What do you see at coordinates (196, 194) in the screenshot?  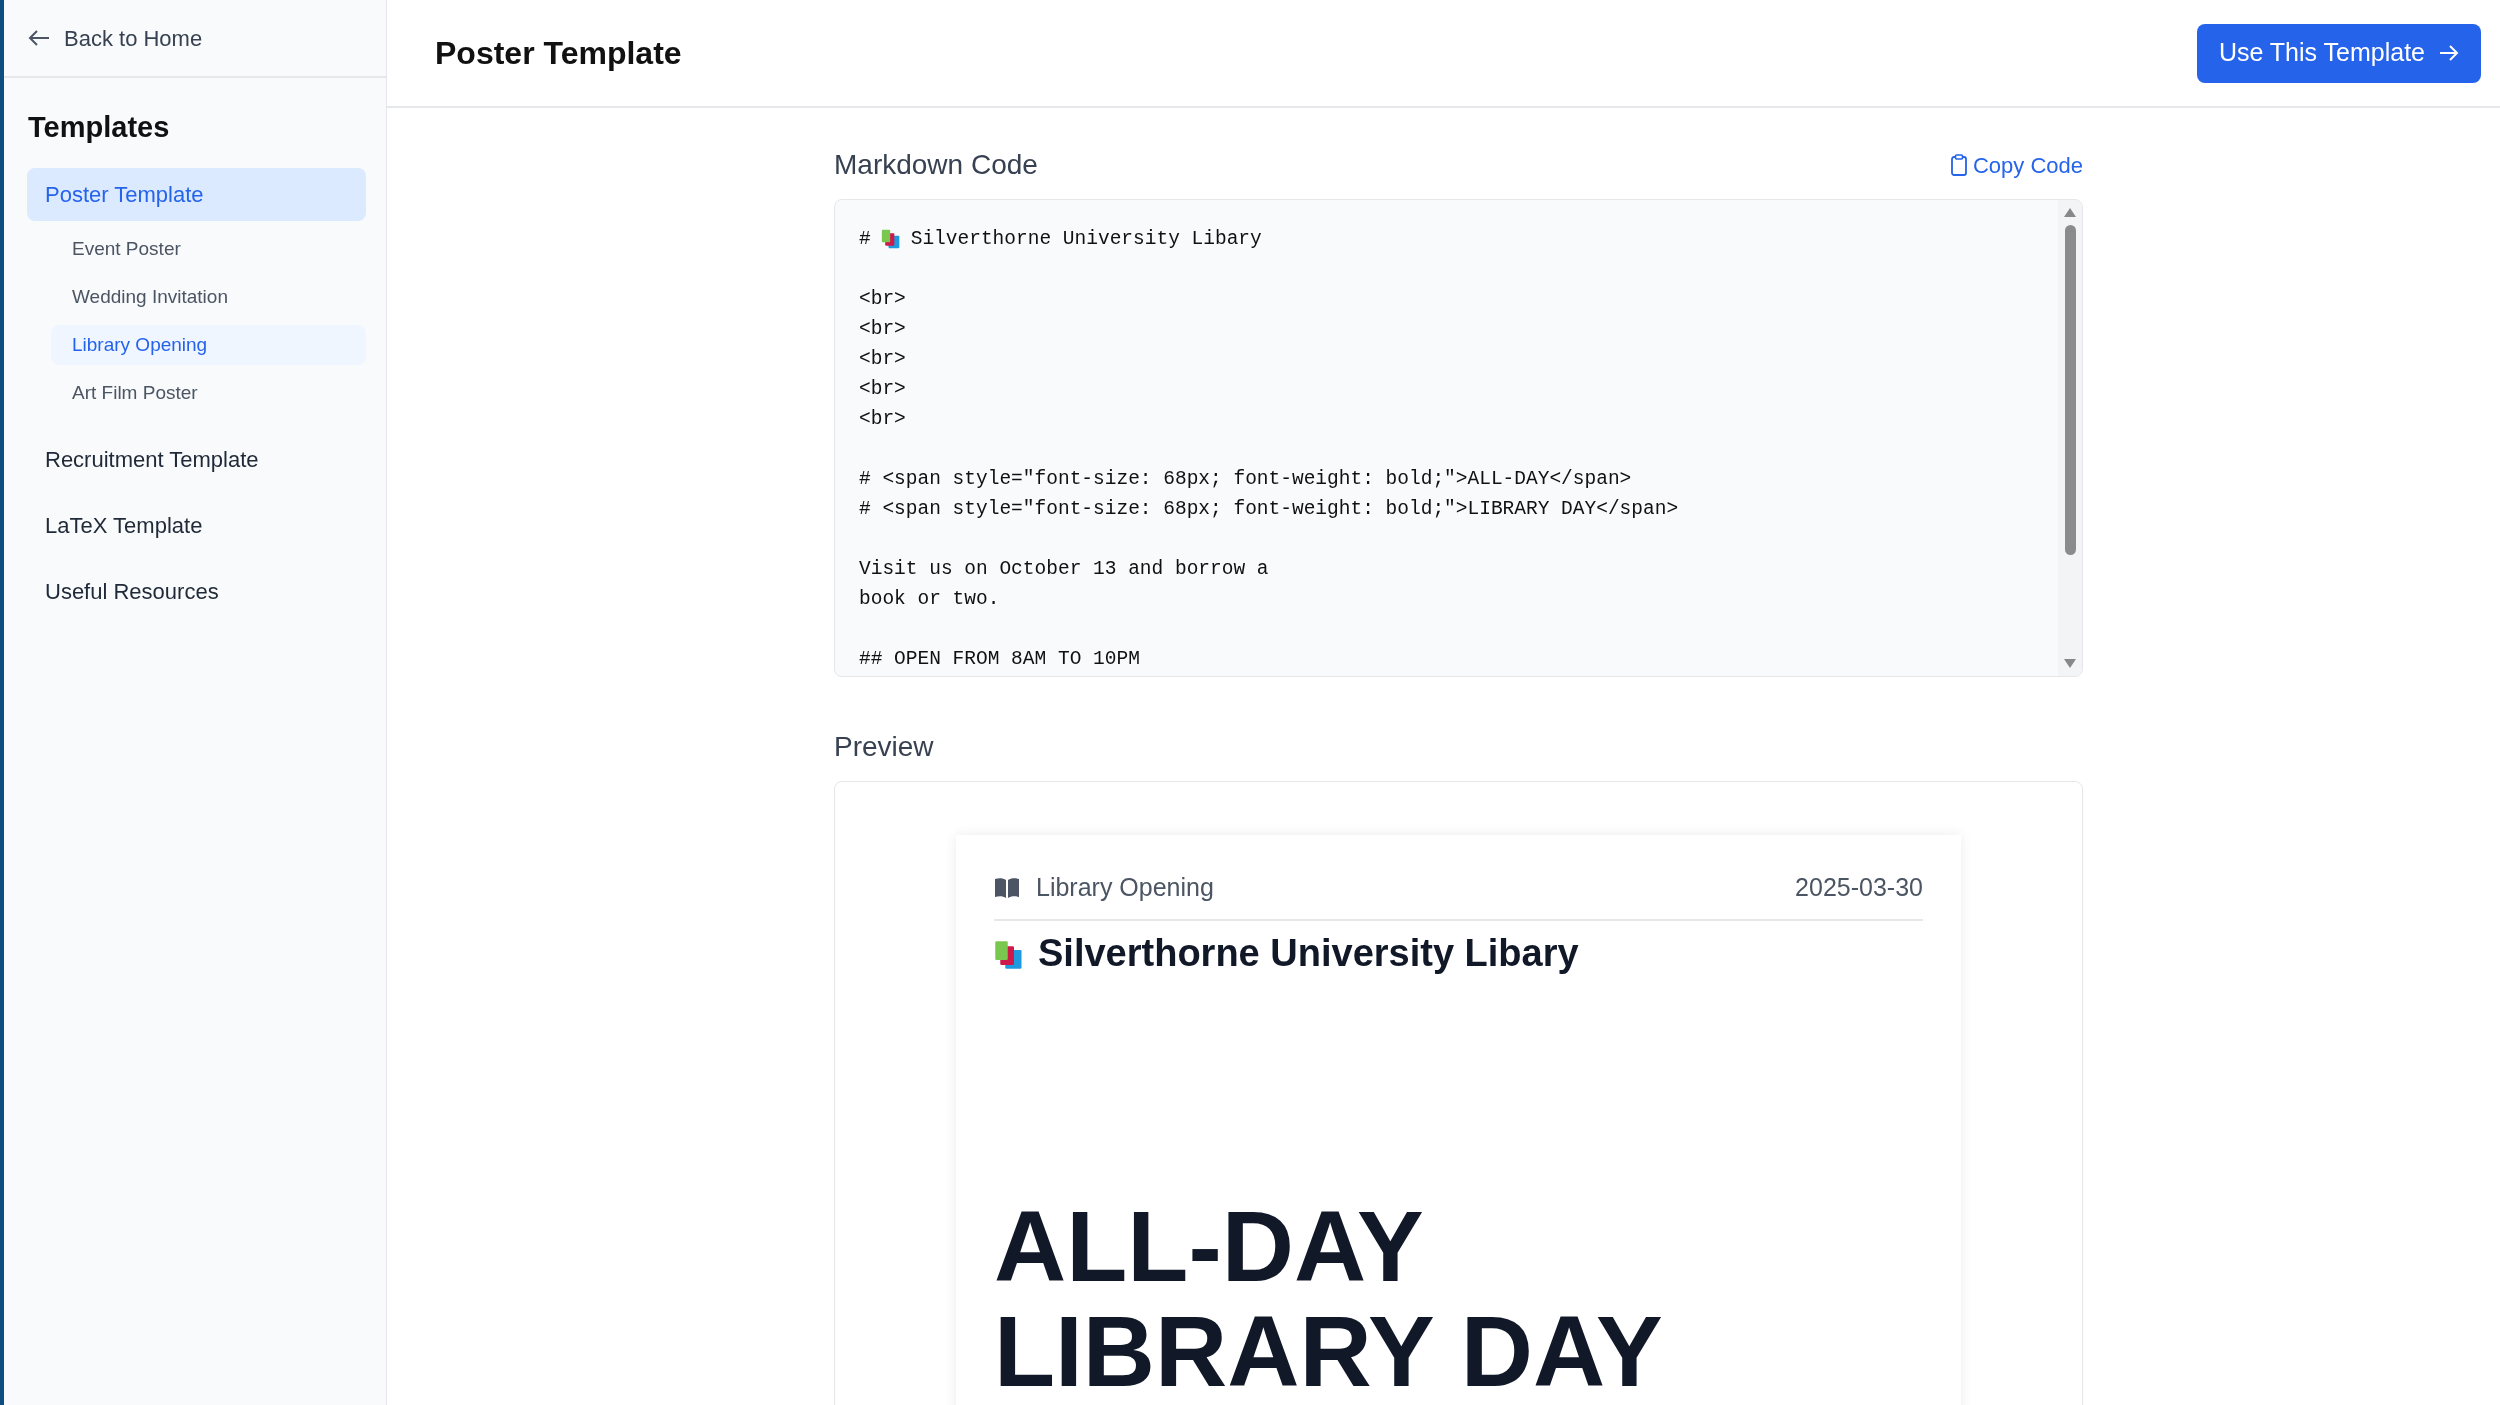 I see `sidebar-item: Poster Template` at bounding box center [196, 194].